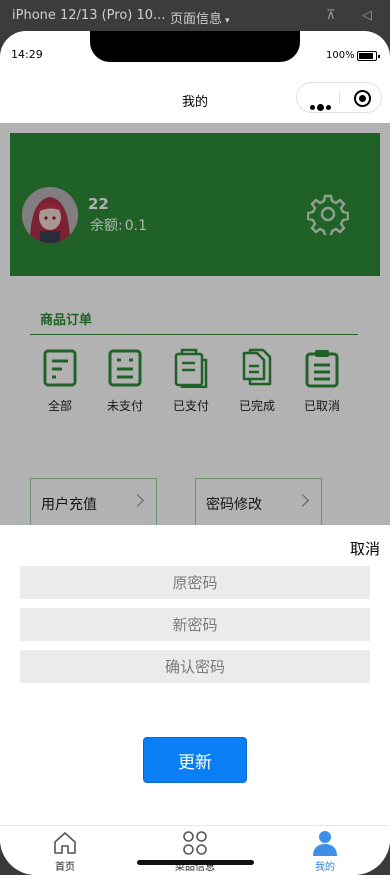  Describe the element at coordinates (195, 862) in the screenshot. I see `home-indicator` at that location.